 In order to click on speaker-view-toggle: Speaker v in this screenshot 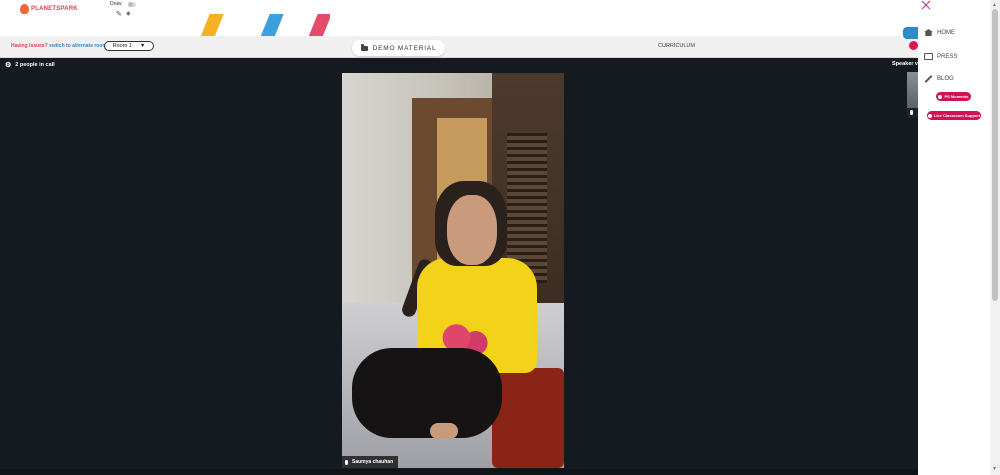, I will do `click(905, 64)`.